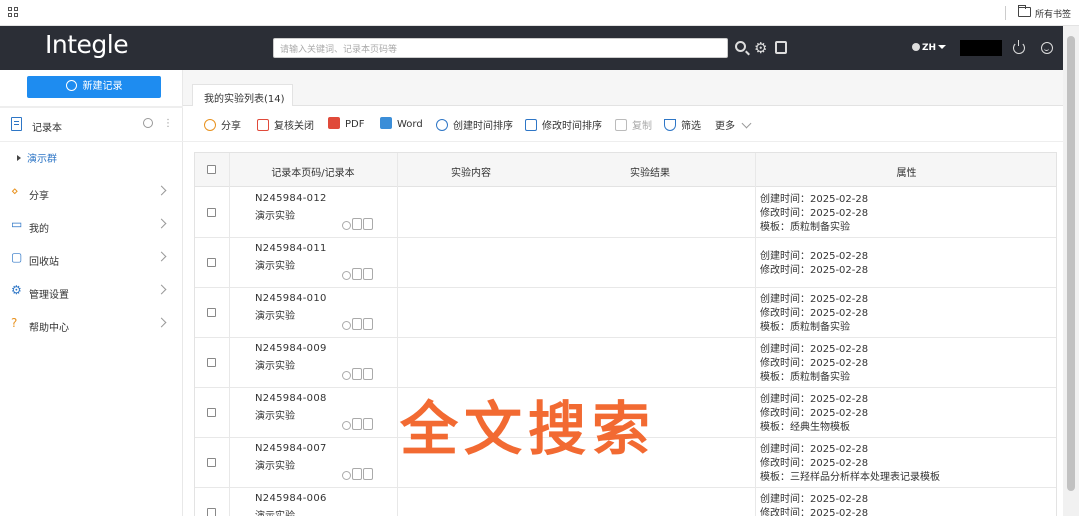  I want to click on pdf-button: PDF, so click(346, 123).